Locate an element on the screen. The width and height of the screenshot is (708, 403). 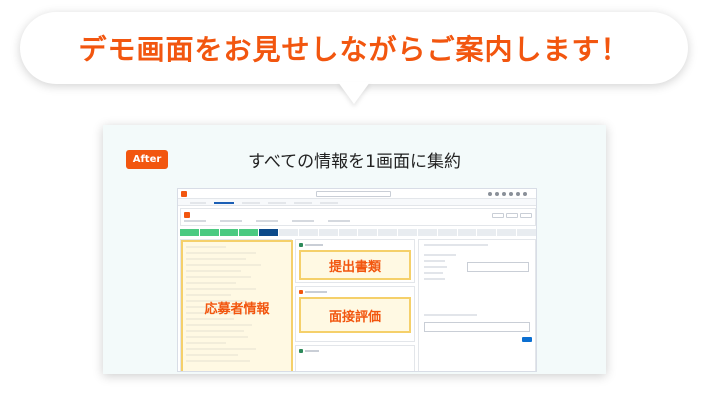
submit-button is located at coordinates (527, 339).